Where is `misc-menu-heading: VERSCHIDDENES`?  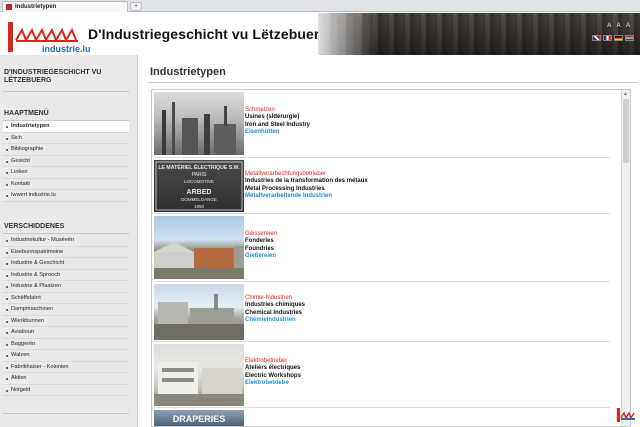
misc-menu-heading: VERSCHIDDENES is located at coordinates (34, 226).